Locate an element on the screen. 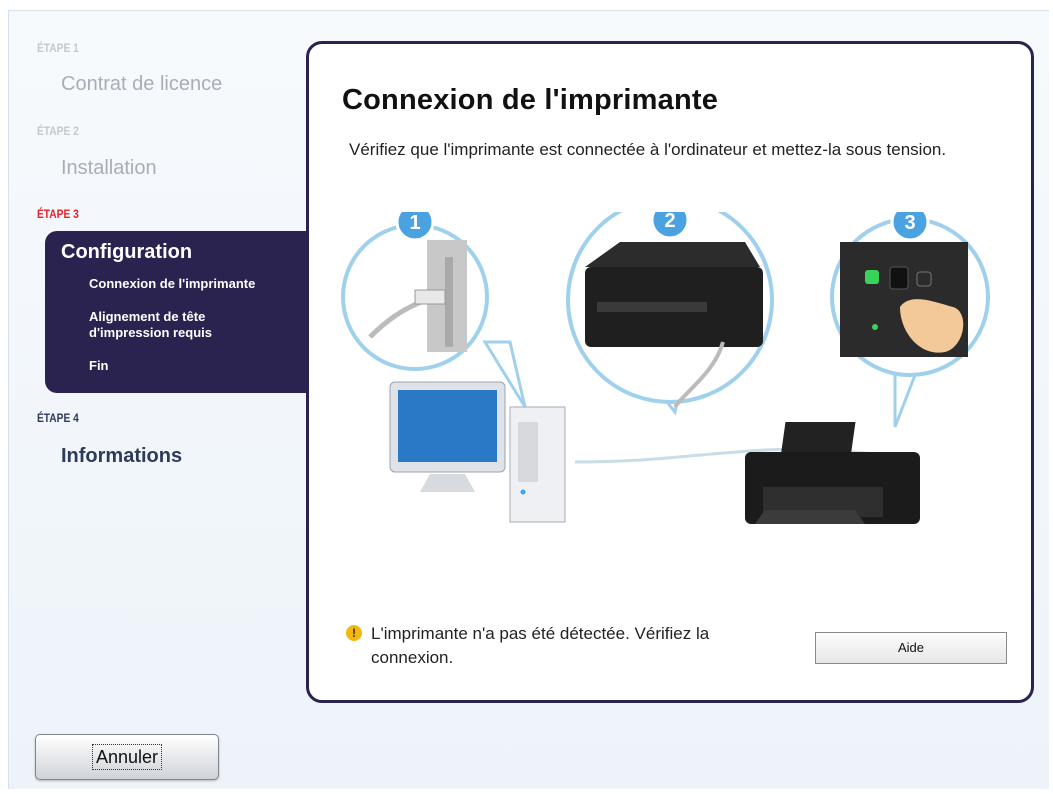 The height and width of the screenshot is (794, 1053). step-3-label: ÉTAPE 3 is located at coordinates (58, 214).